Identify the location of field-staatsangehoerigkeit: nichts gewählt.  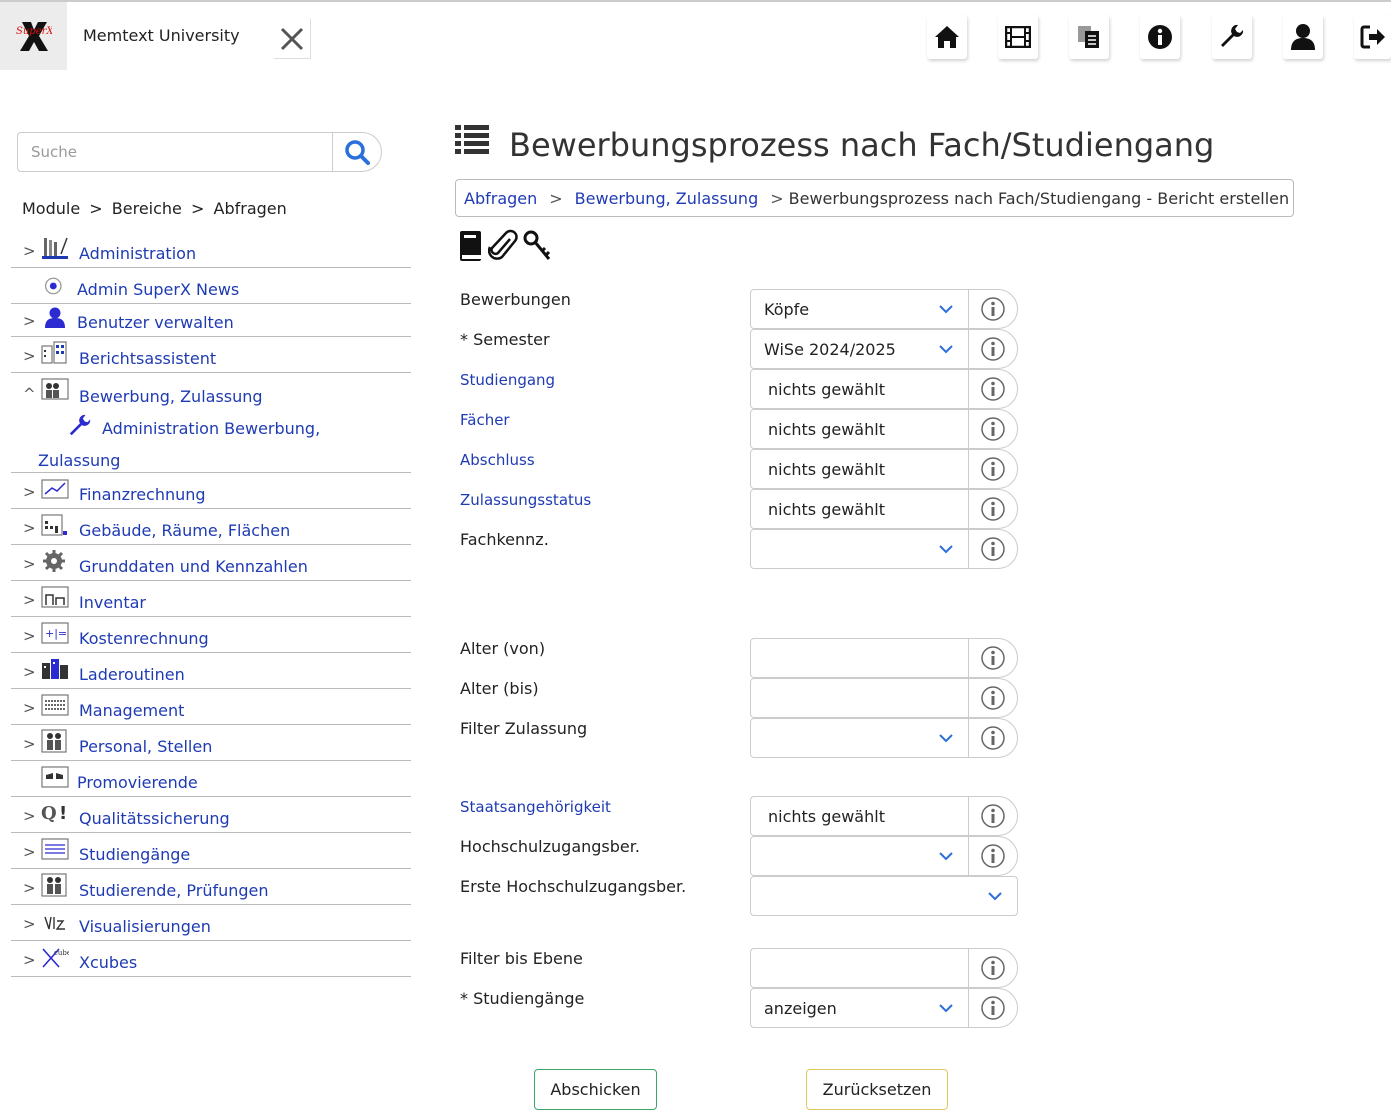
(859, 816).